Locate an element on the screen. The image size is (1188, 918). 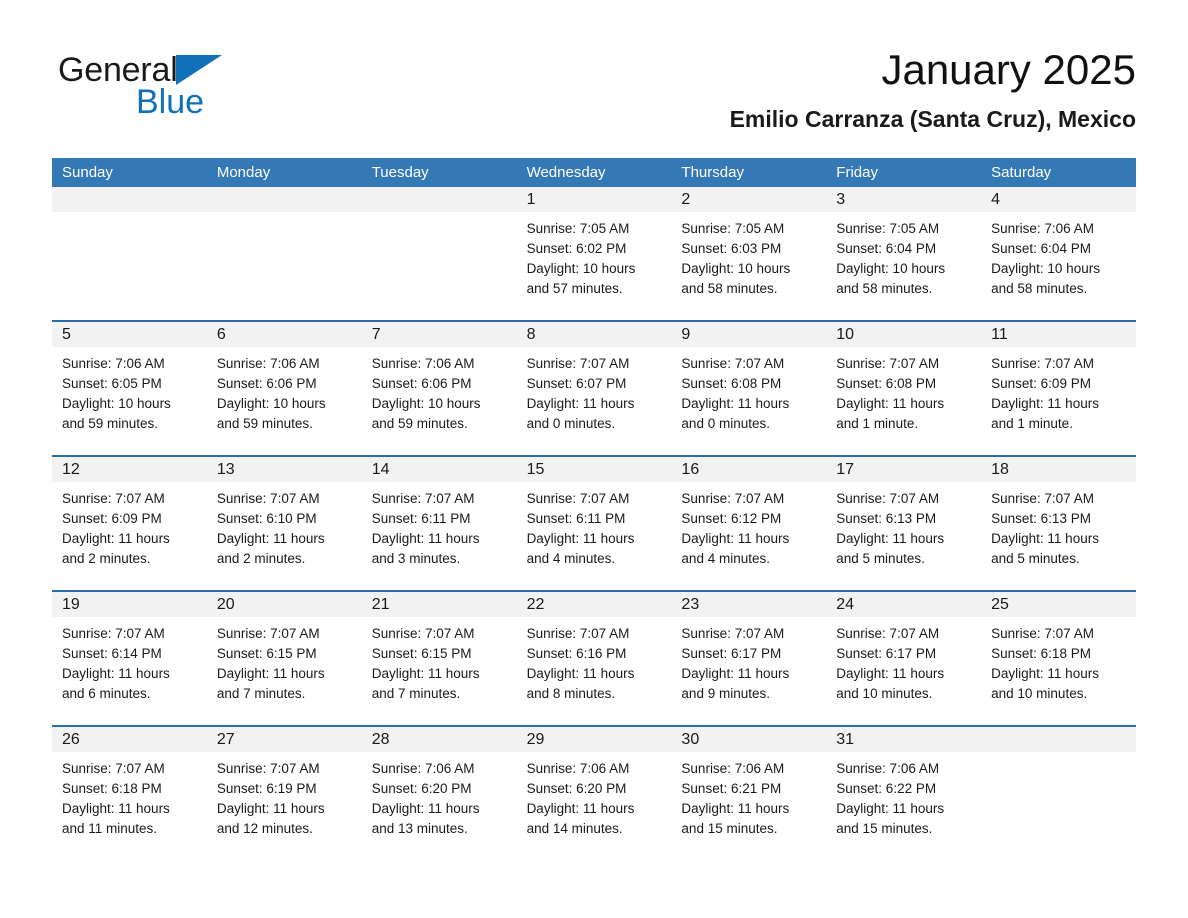
day-detail-line: Sunset: 6:11 PM is located at coordinates (421, 518).